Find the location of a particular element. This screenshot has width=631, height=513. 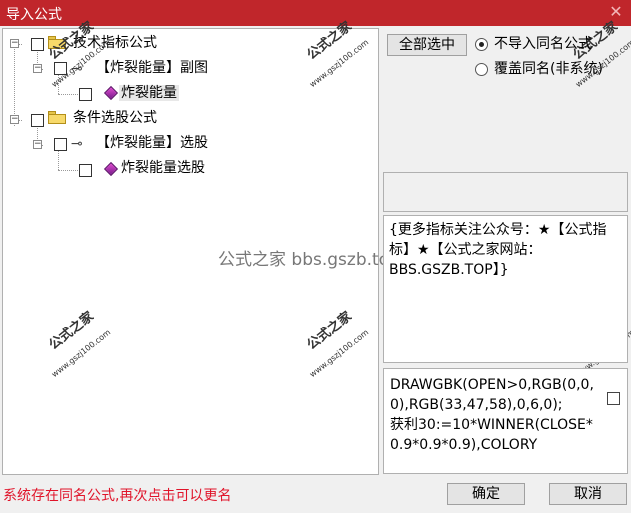

center-watermark: 公式之家 bbs.gszb.top is located at coordinates (309, 260).